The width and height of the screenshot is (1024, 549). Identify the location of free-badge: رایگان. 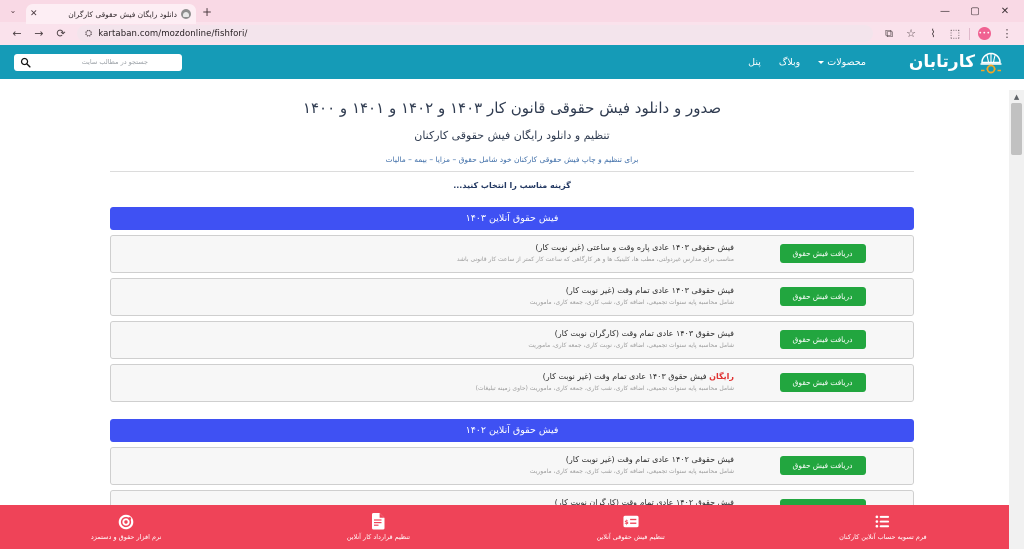
(721, 377).